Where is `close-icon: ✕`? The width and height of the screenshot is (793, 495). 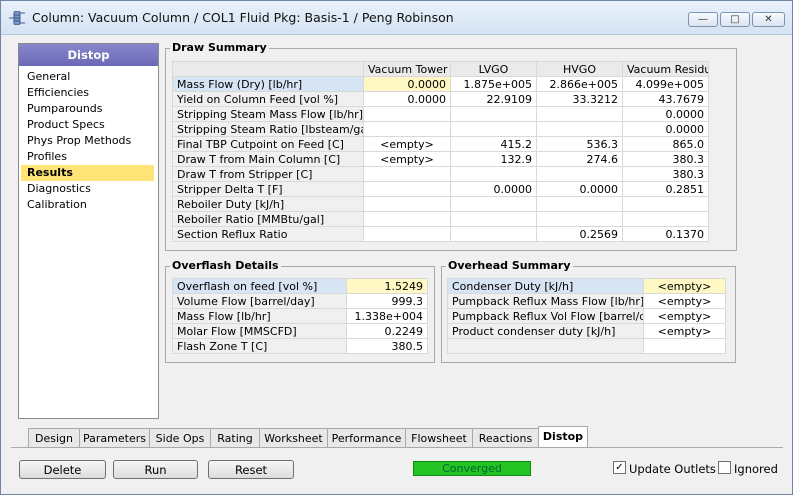 close-icon: ✕ is located at coordinates (768, 19).